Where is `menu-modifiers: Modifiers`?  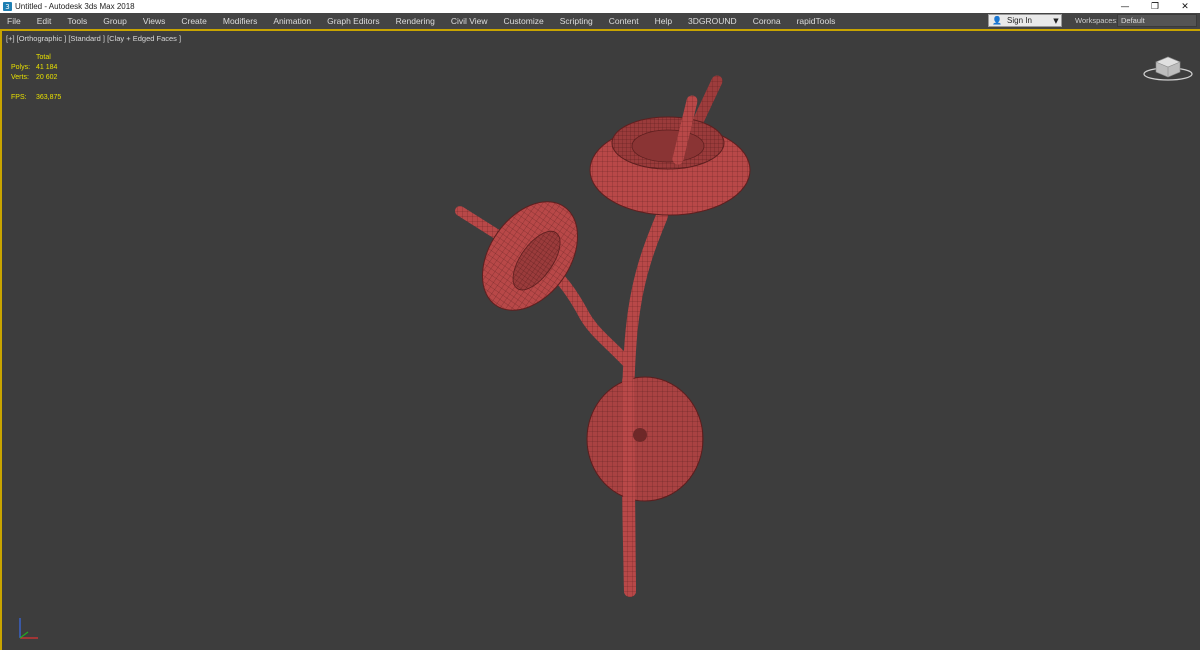 menu-modifiers: Modifiers is located at coordinates (240, 21).